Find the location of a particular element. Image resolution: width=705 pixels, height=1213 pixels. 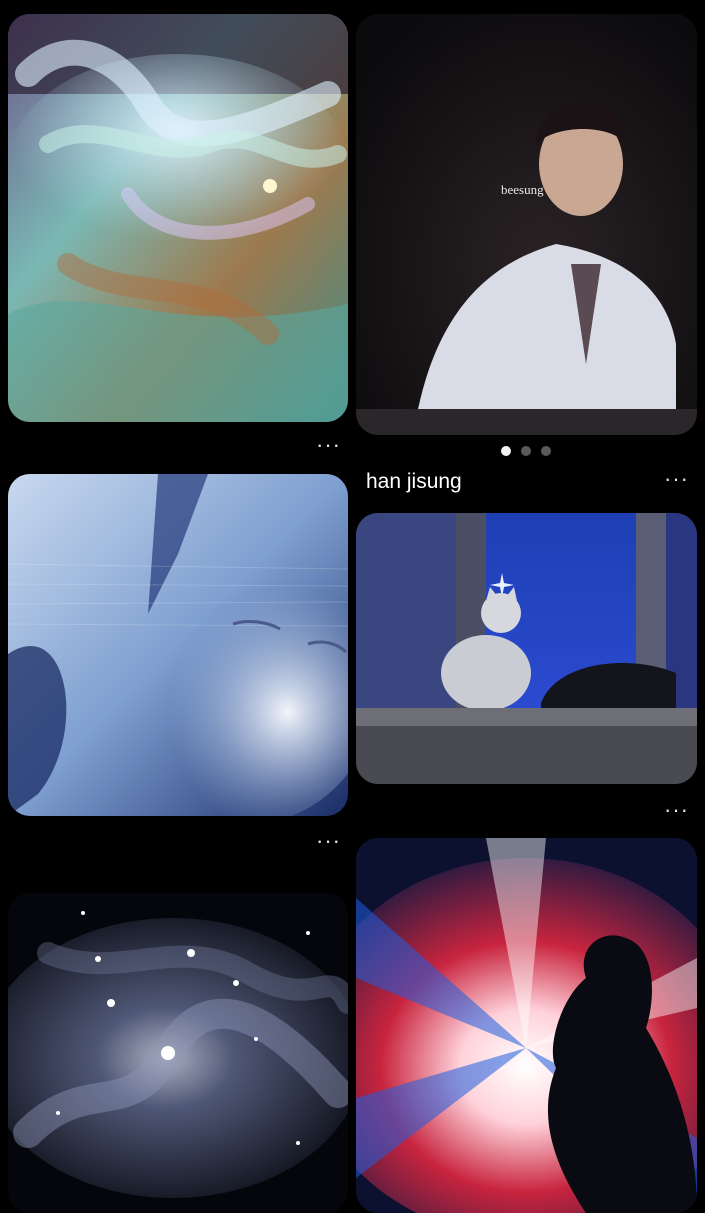

cat-photo-image is located at coordinates (526, 648).